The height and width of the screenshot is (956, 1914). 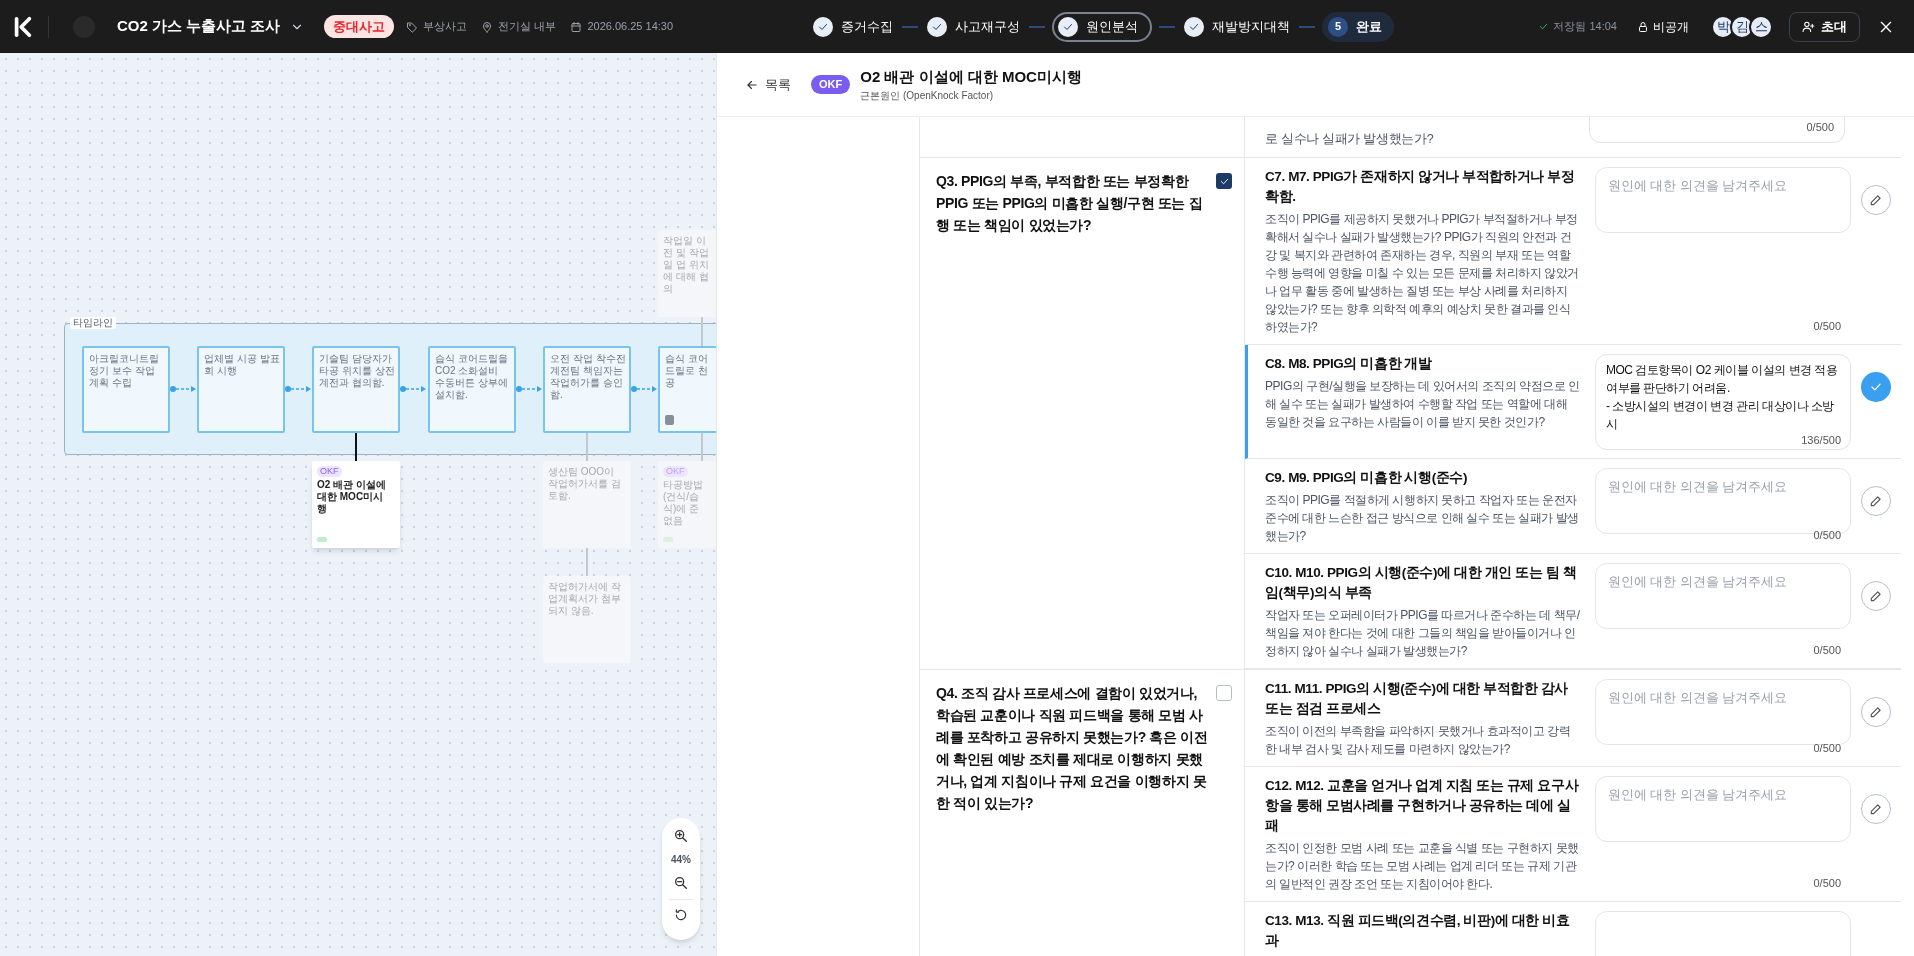 I want to click on criterion-description: 조직이 PPIG를 적절하게 시행하지 못하고 작업자 또는 운전자 준수에 대한 느슨한 접근 방식으로 인해 실수 또는 실패가 발생했는가?, so click(x=1422, y=518).